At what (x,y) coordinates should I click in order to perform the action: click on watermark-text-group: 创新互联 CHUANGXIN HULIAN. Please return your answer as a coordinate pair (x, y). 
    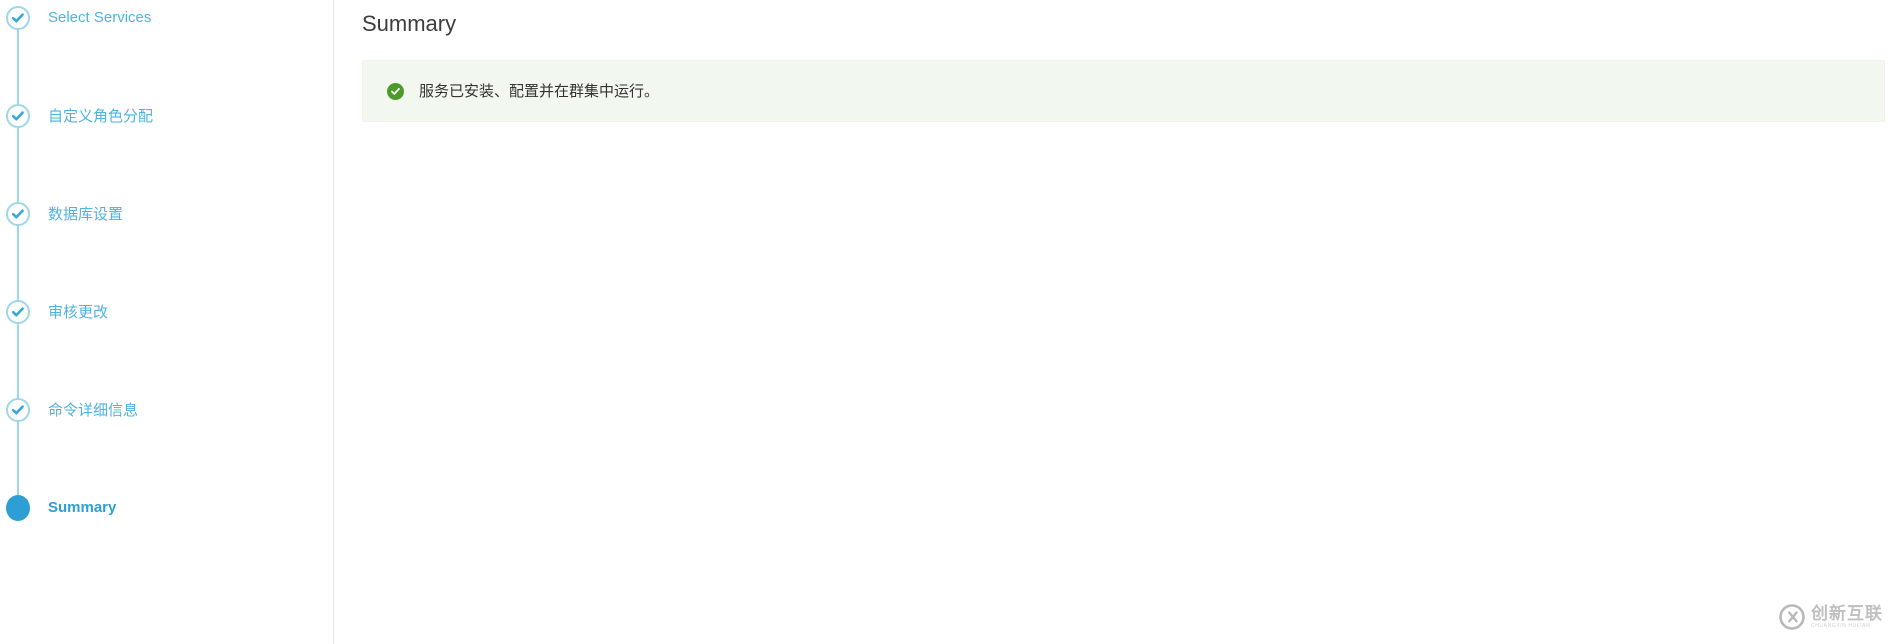
    Looking at the image, I should click on (1847, 617).